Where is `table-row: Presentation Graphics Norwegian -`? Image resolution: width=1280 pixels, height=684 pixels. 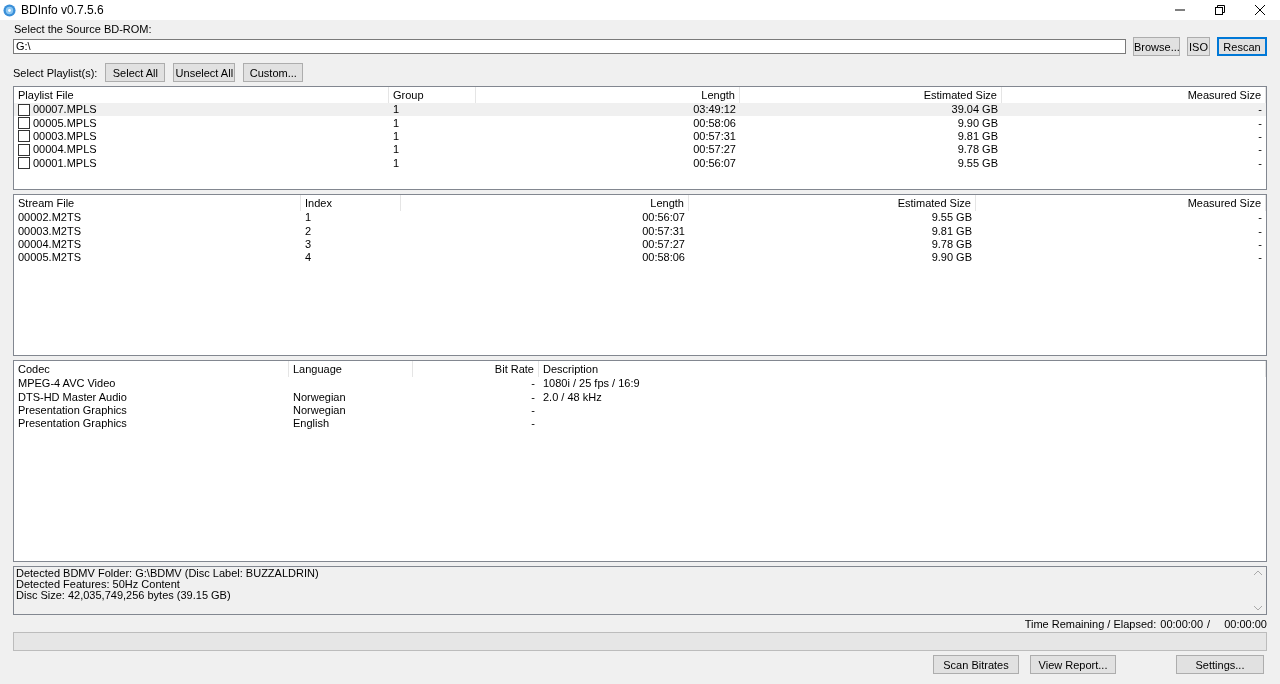
table-row: Presentation Graphics Norwegian - is located at coordinates (640, 410).